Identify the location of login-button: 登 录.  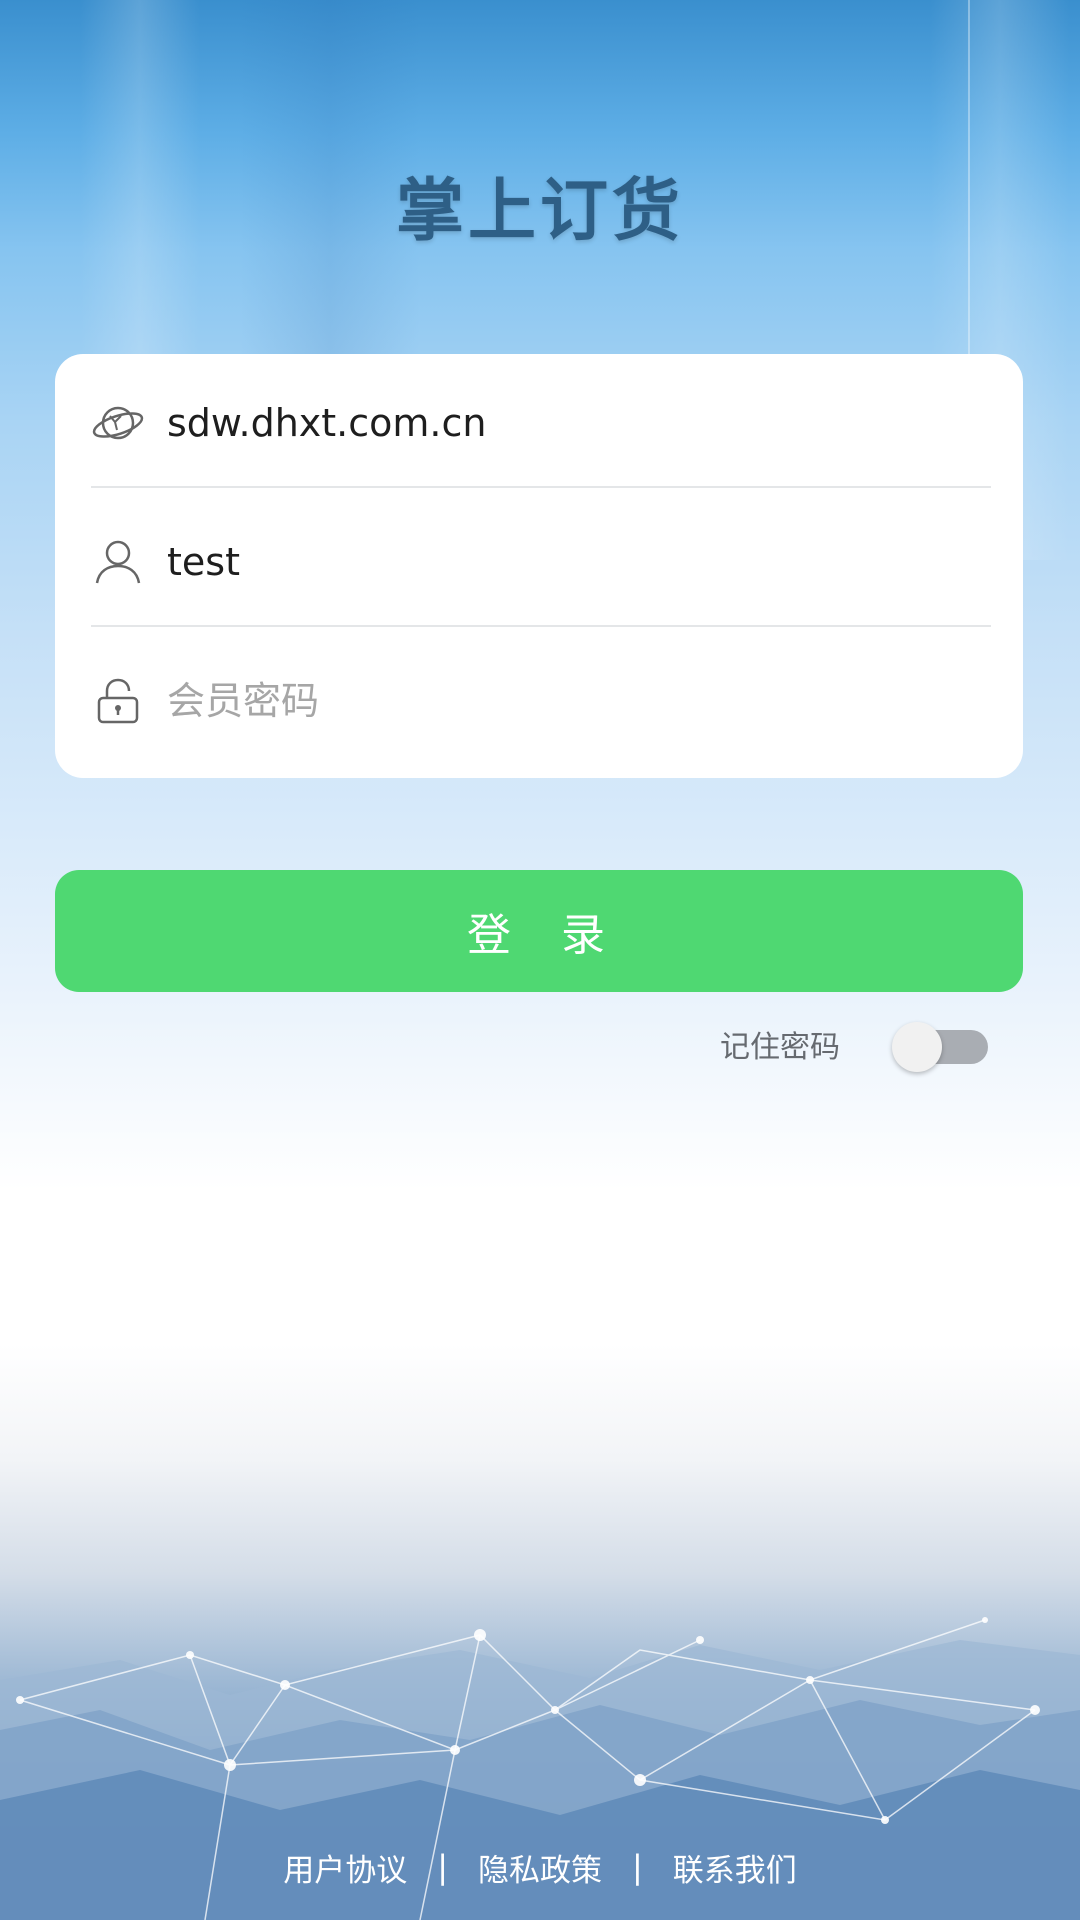
(539, 931).